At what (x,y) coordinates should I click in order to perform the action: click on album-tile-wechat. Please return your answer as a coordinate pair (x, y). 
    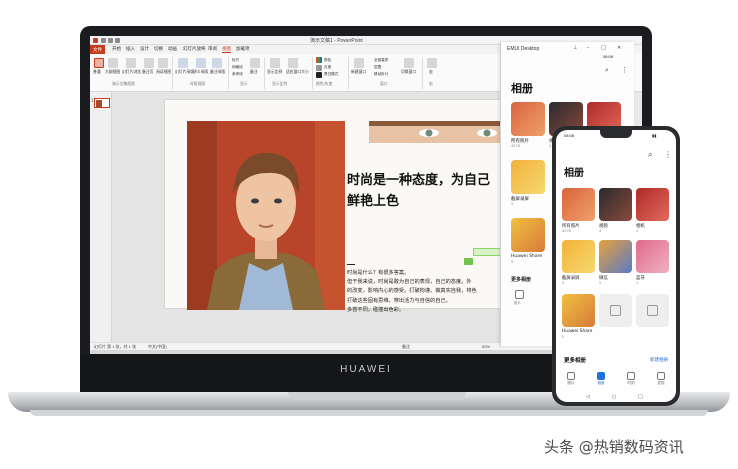
    Looking at the image, I should click on (615, 256).